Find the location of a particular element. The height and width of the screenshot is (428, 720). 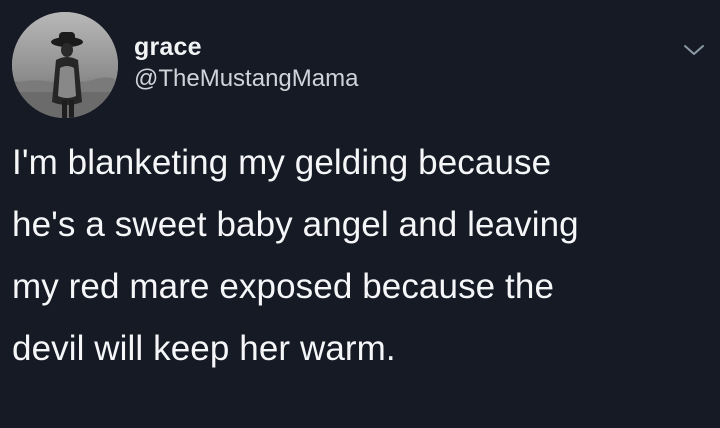

profile-photo-icon is located at coordinates (65, 65).